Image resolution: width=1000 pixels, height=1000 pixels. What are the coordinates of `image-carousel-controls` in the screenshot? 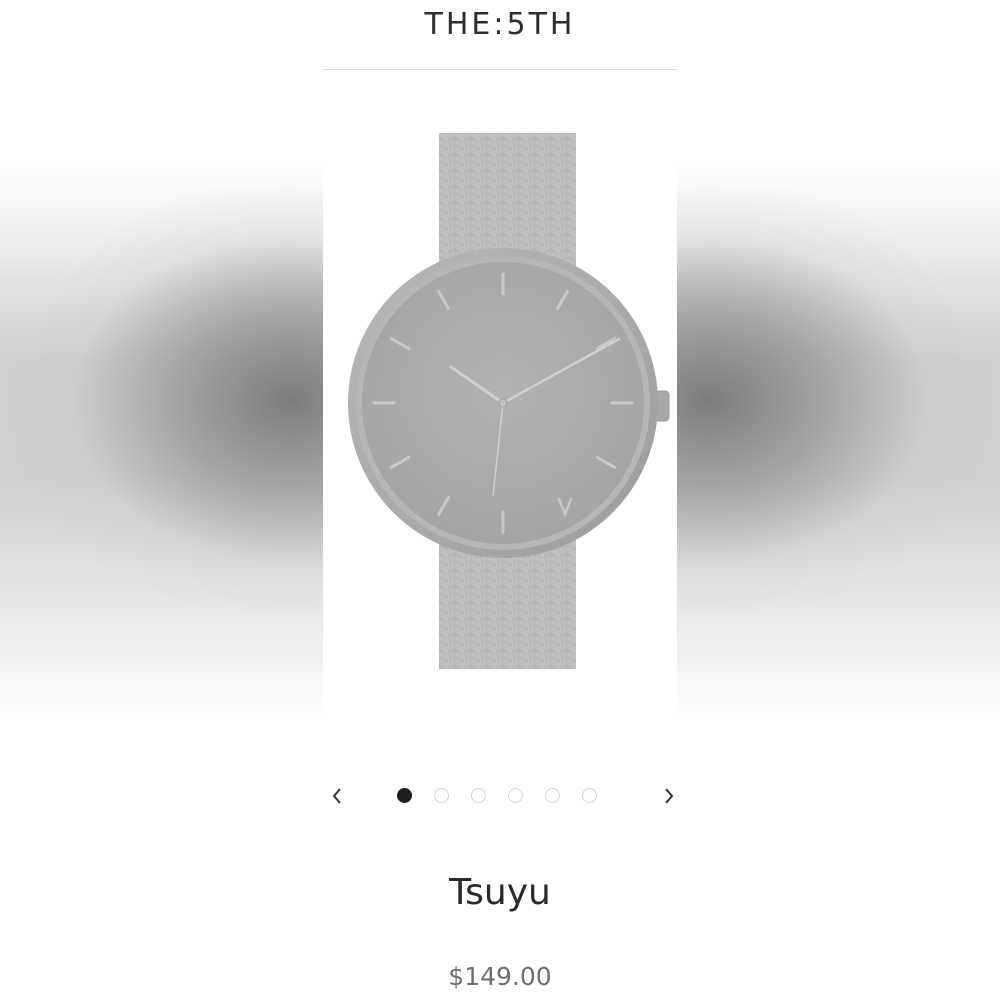 It's located at (500, 796).